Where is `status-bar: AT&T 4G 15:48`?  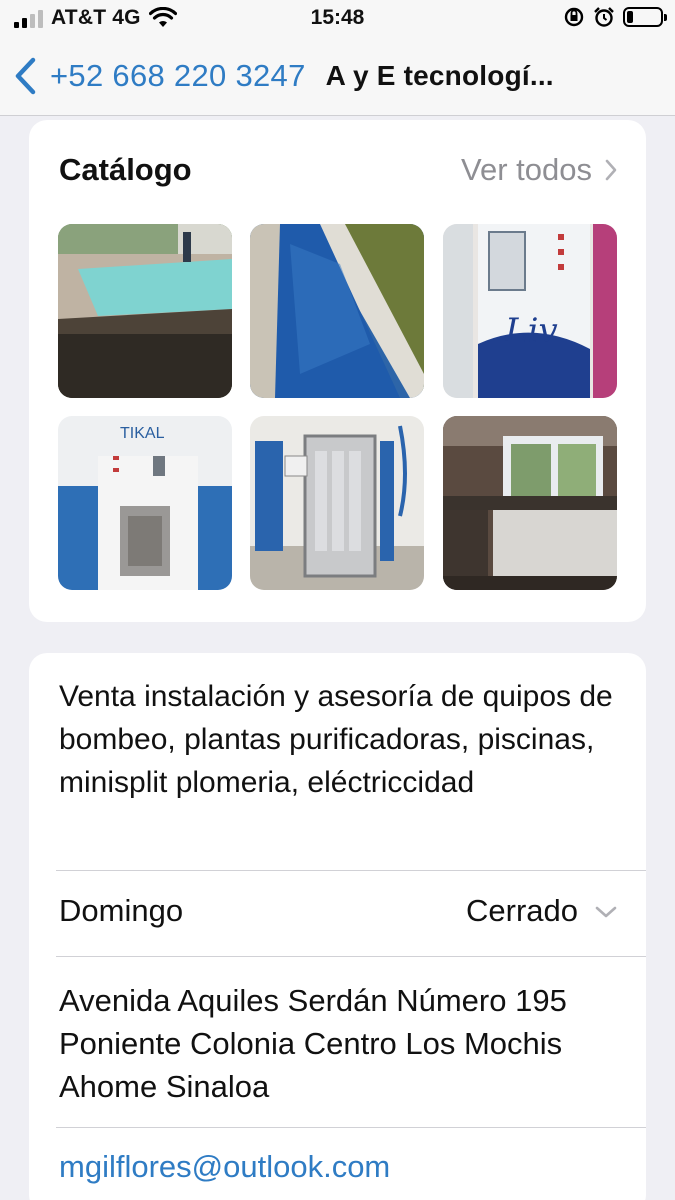 status-bar: AT&T 4G 15:48 is located at coordinates (337, 18).